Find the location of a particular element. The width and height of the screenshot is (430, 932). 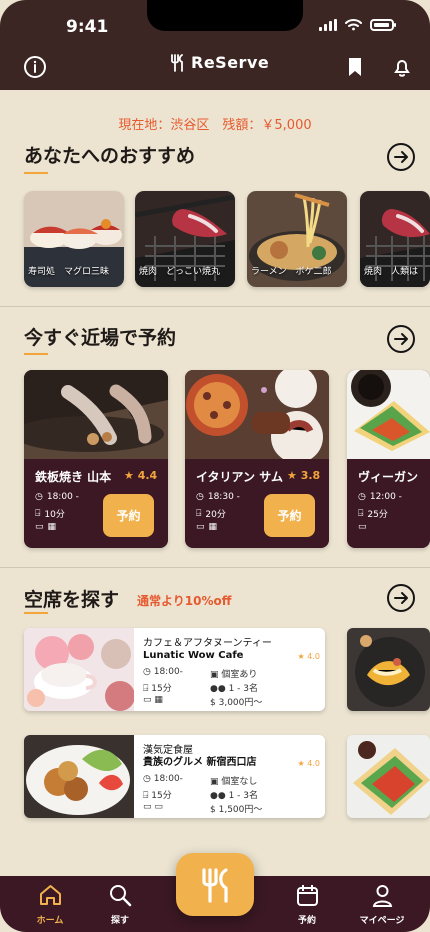

time-meta: ◷ 18:30 - is located at coordinates (218, 497).